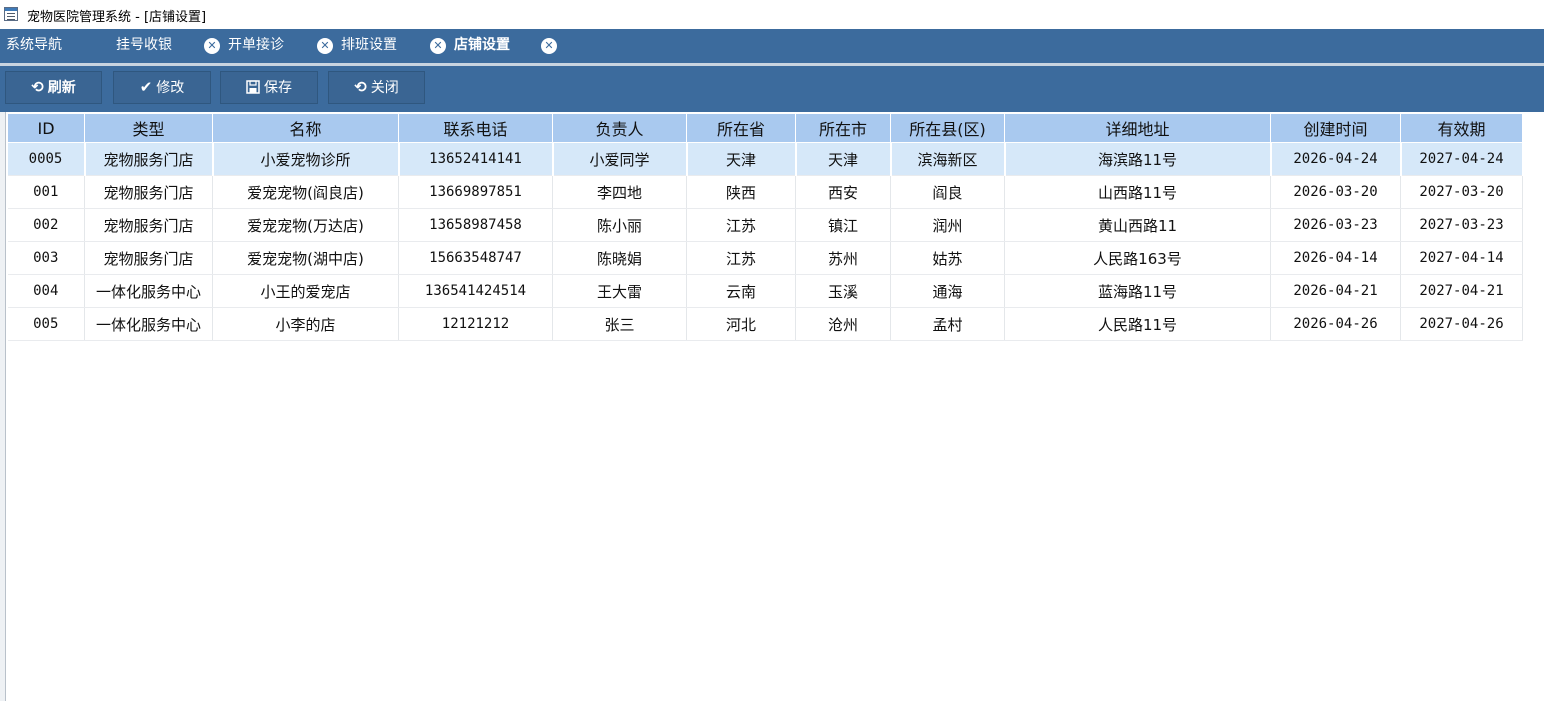  What do you see at coordinates (253, 87) in the screenshot?
I see `save-icon` at bounding box center [253, 87].